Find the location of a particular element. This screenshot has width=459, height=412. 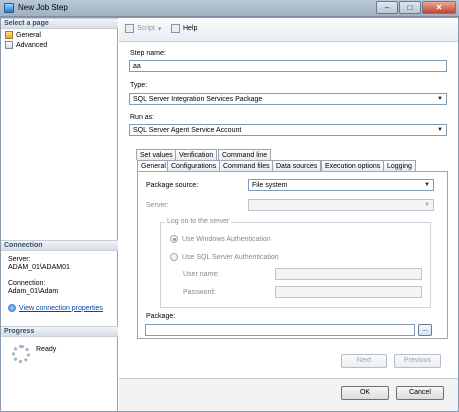

type-label: Type: is located at coordinates (139, 85).